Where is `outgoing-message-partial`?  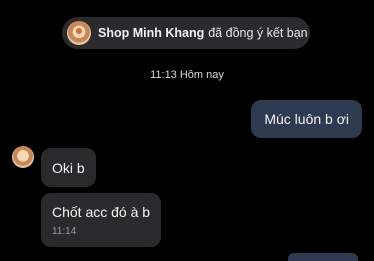
outgoing-message-partial is located at coordinates (323, 257).